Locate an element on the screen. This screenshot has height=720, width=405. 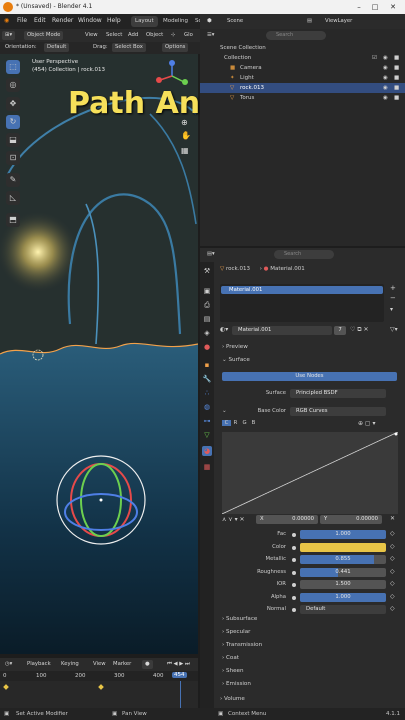
base-color-expand-icon: ⌄ is located at coordinates (224, 411).